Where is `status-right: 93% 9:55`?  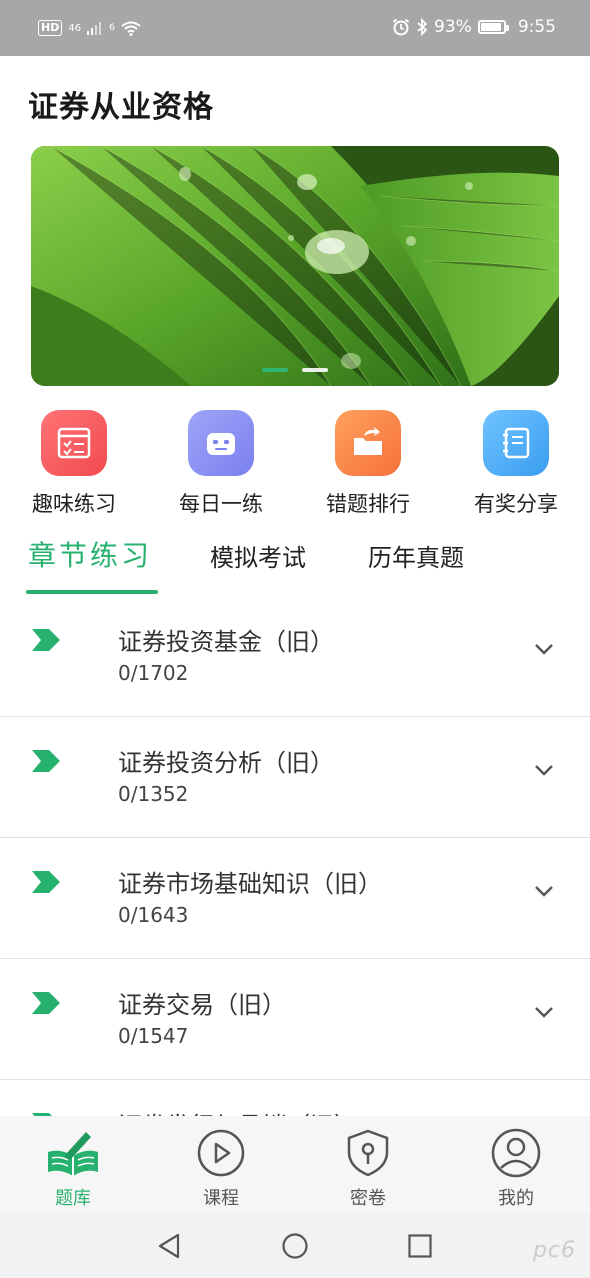 status-right: 93% 9:55 is located at coordinates (474, 27).